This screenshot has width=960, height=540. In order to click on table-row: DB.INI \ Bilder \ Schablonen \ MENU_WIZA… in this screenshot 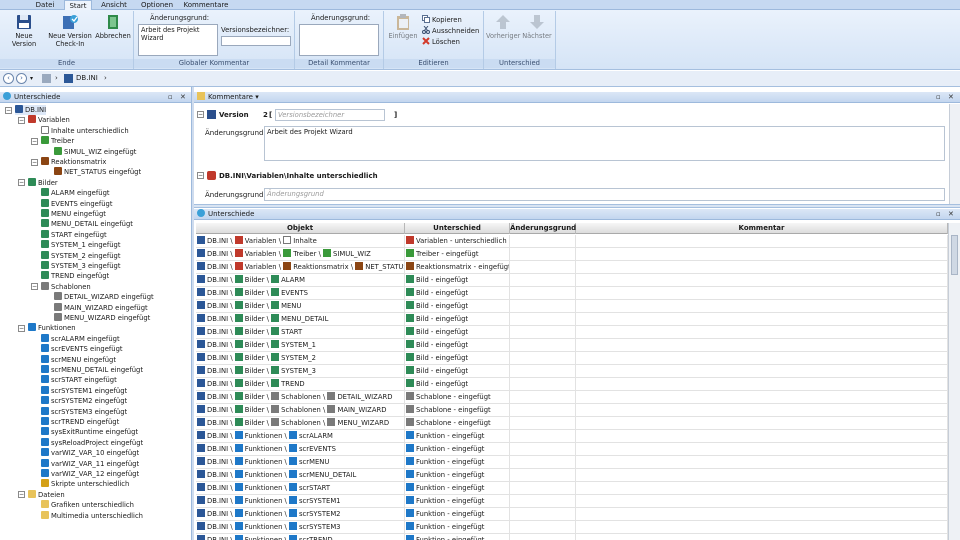, I will do `click(572, 423)`.